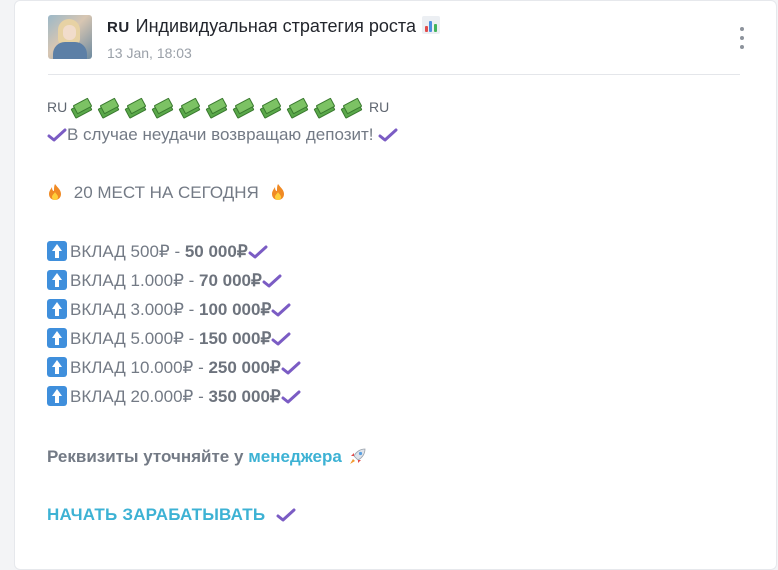  I want to click on channel-avatar, so click(70, 37).